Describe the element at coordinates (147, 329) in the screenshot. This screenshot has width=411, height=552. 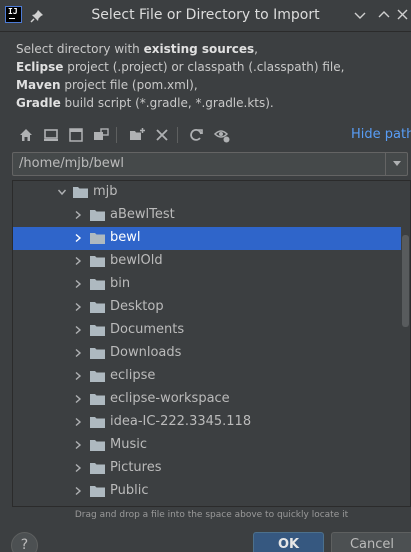
I see `tree-item-label: Documents` at that location.